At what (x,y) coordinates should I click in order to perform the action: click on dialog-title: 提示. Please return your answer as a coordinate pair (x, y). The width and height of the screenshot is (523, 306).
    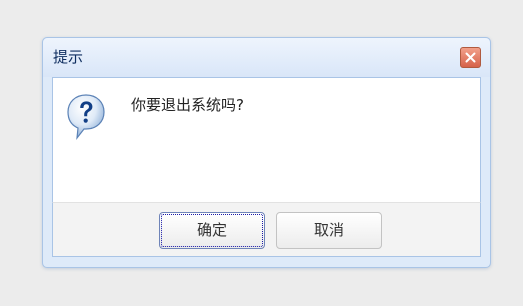
    Looking at the image, I should click on (68, 57).